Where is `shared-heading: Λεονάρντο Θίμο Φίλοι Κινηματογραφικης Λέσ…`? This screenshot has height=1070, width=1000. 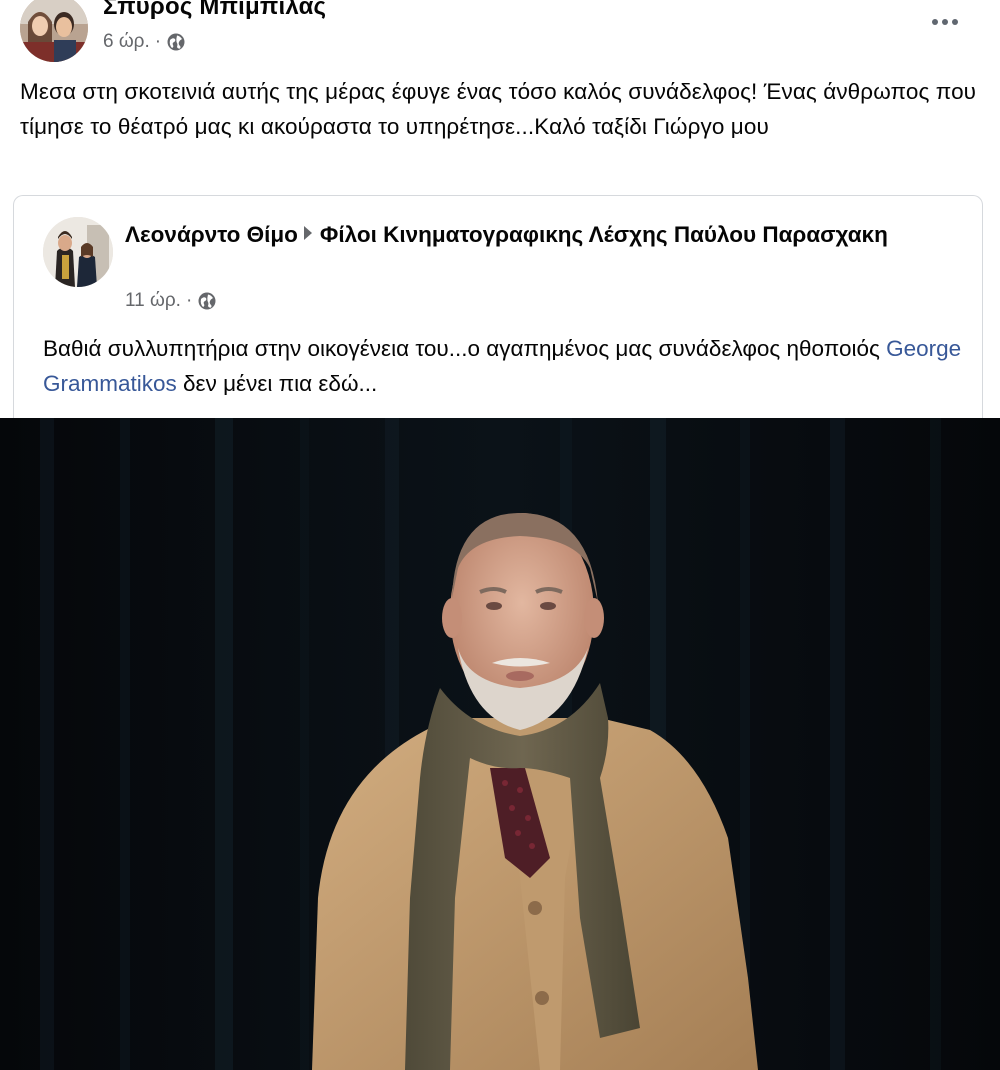
shared-heading: Λεονάρντο Θίμο Φίλοι Κινηματογραφικης Λέσ… is located at coordinates (525, 235).